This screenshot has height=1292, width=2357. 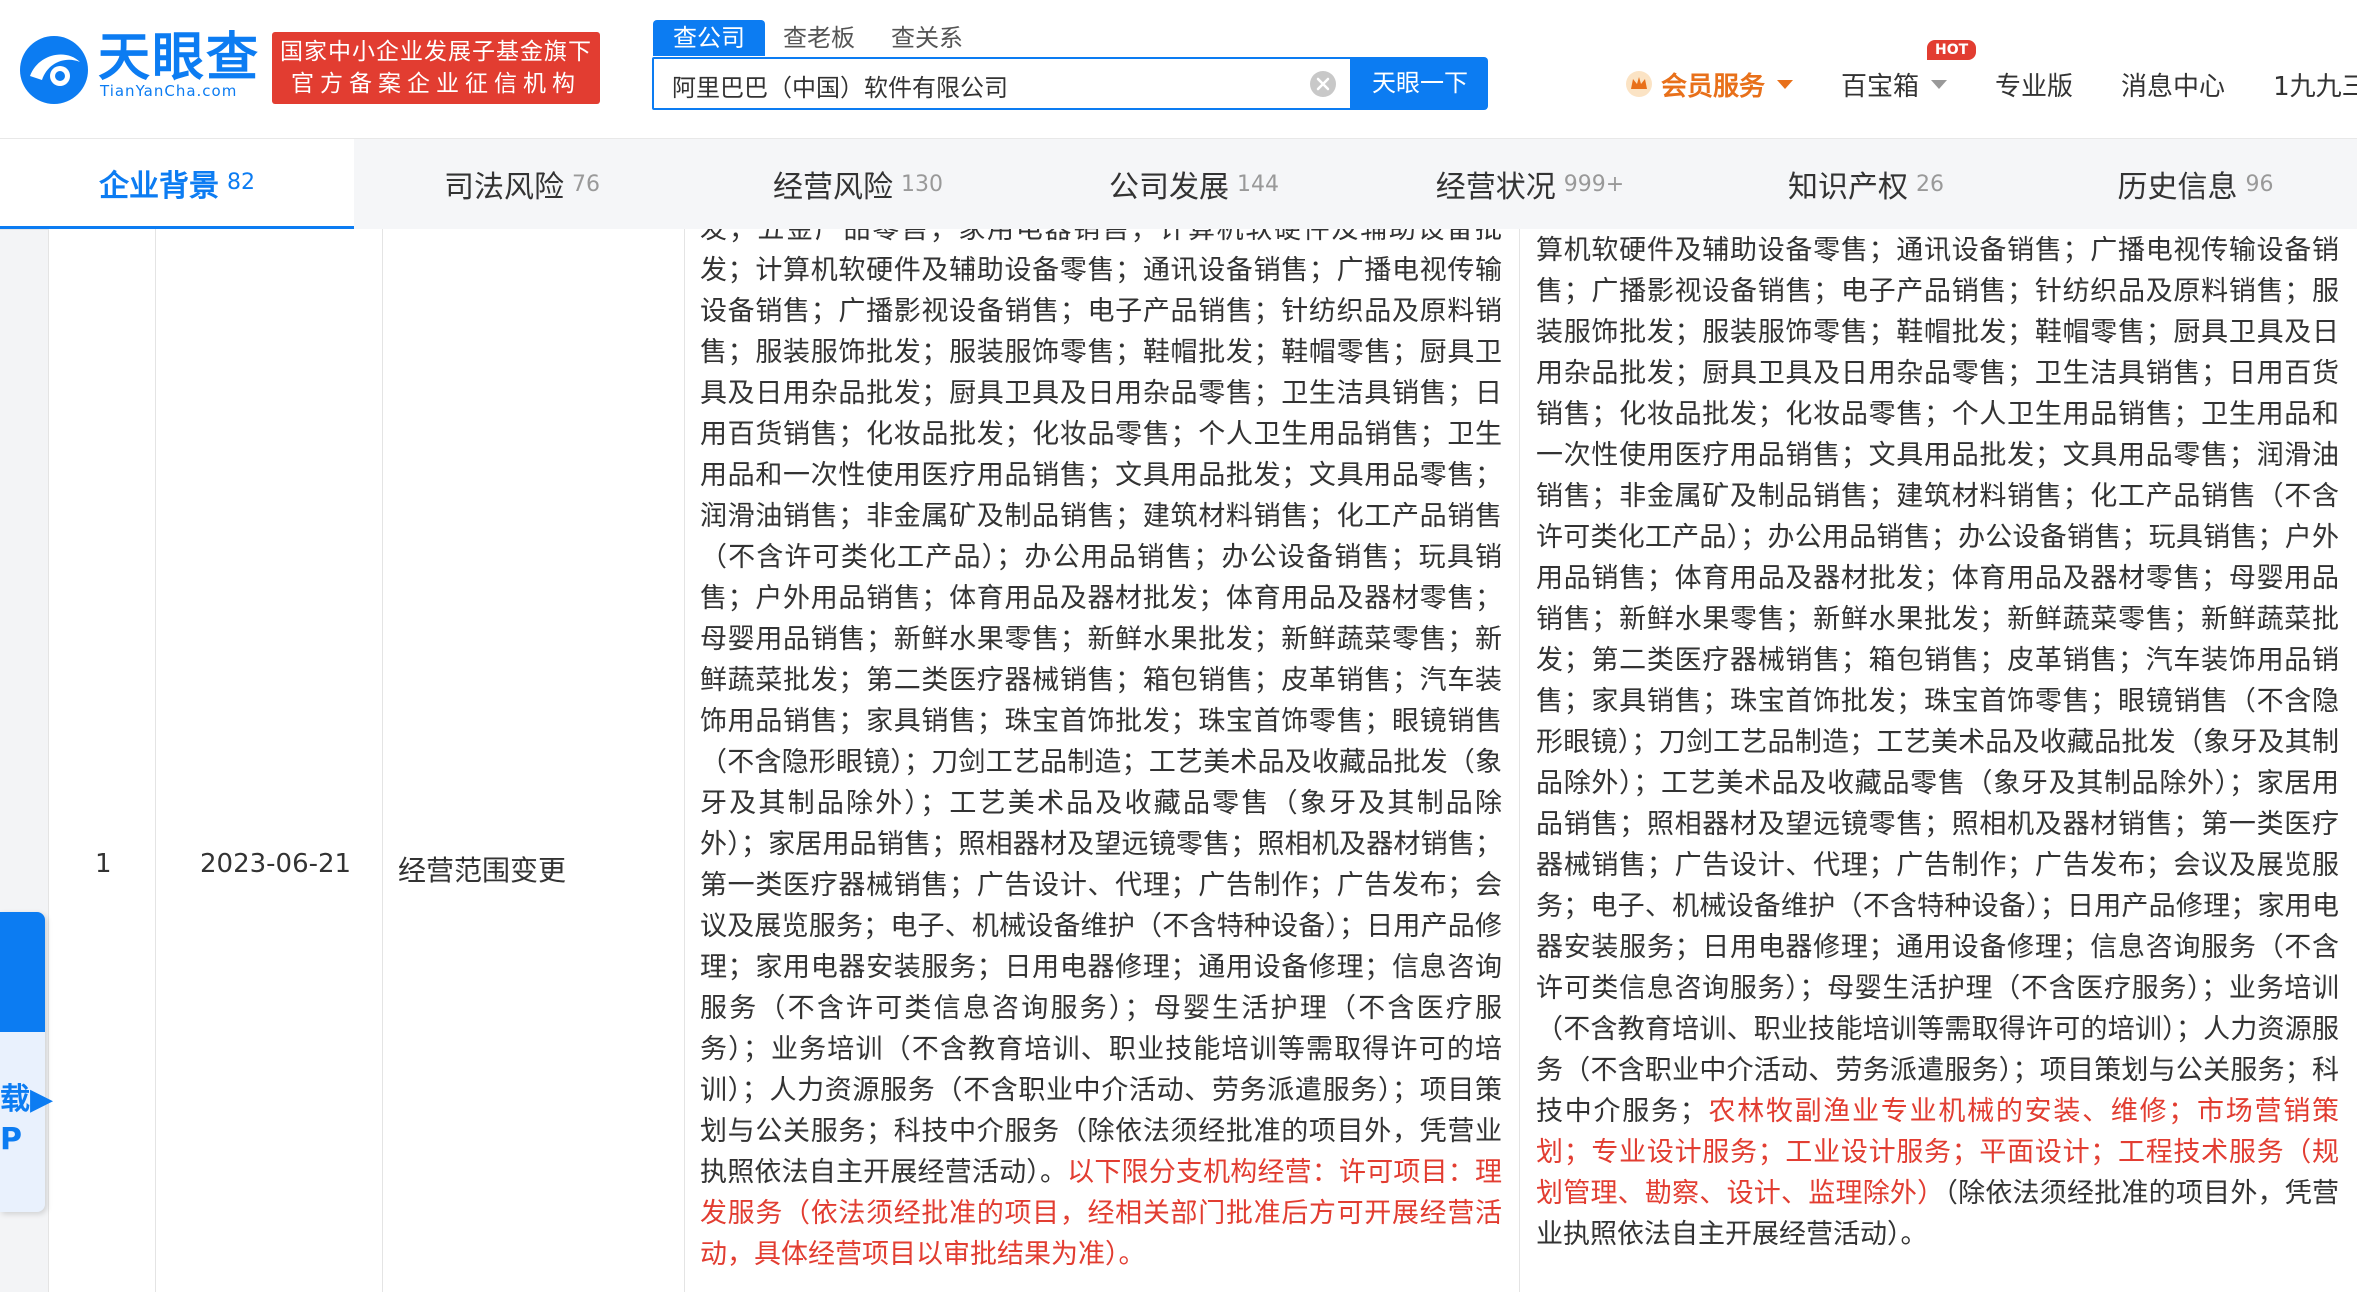 I want to click on tab-label: 经营风险, so click(x=833, y=187).